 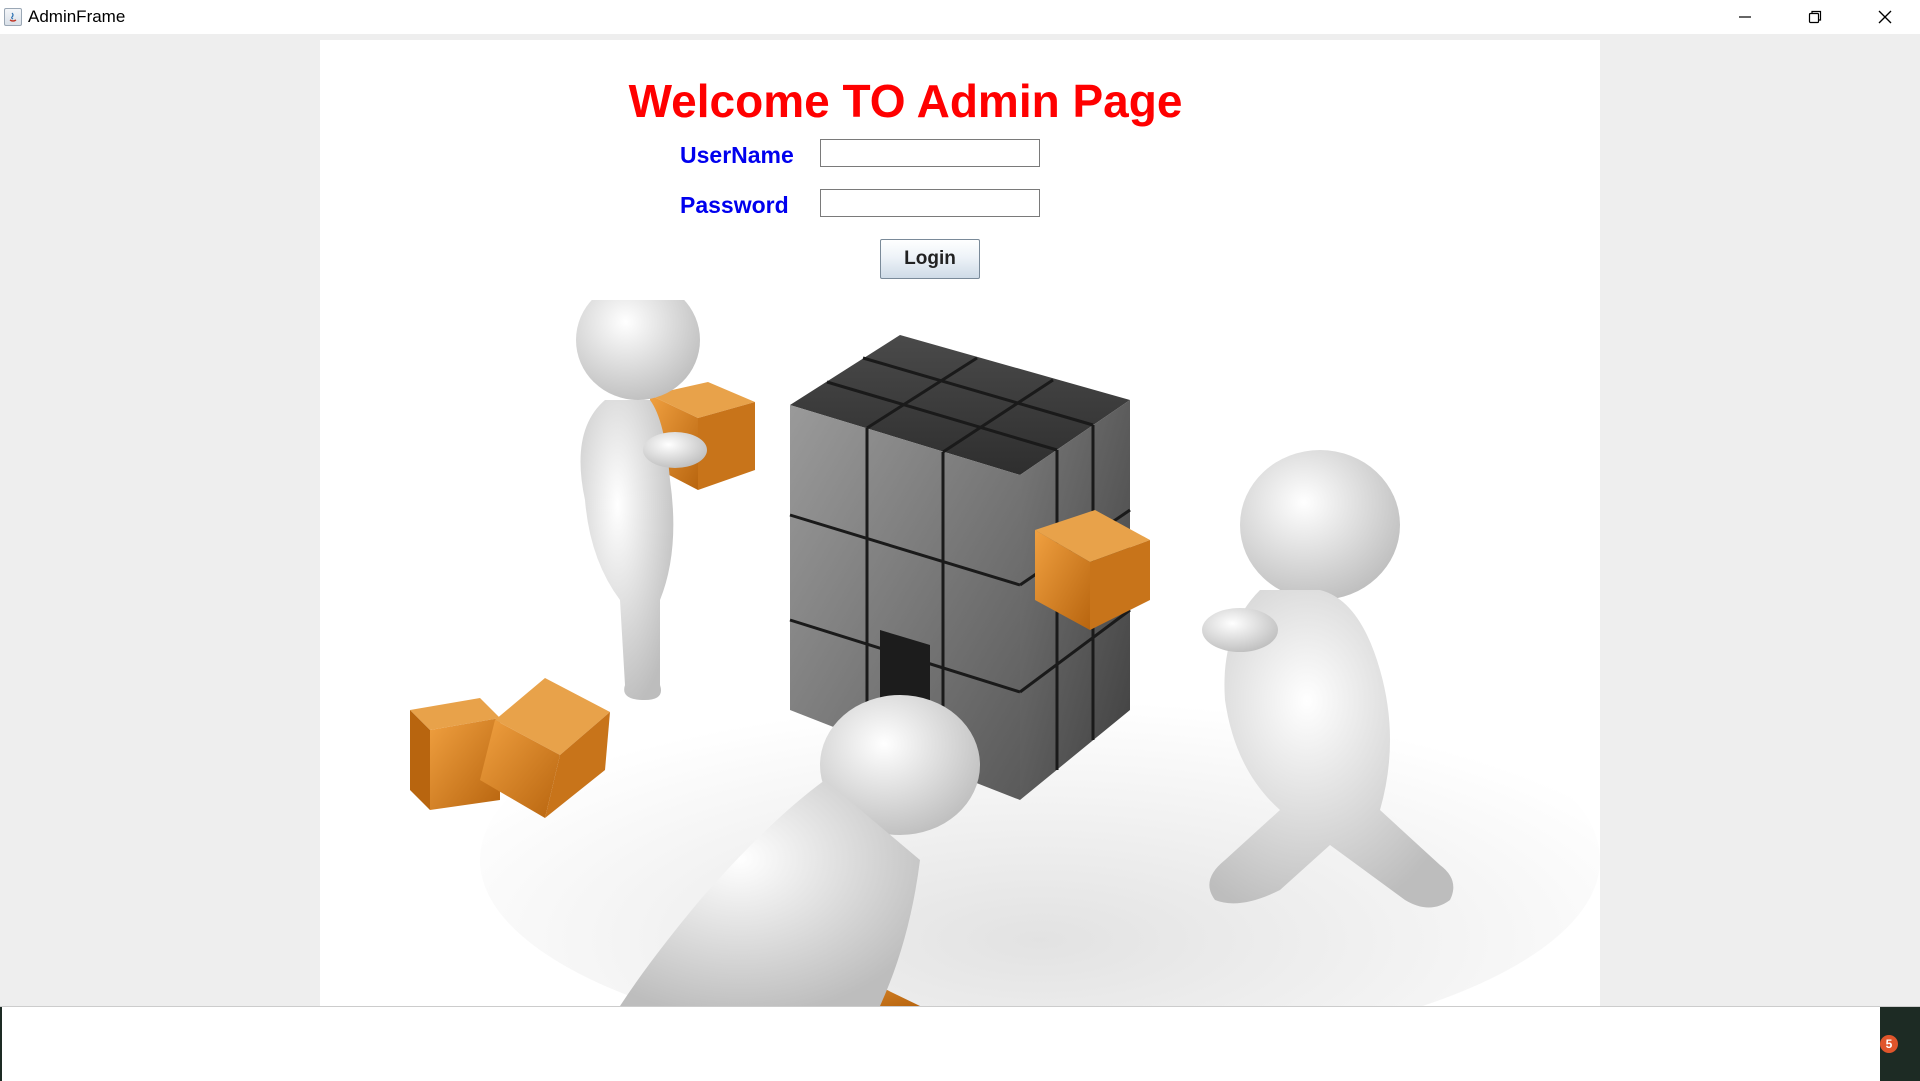 I want to click on minimize-icon, so click(x=1745, y=17).